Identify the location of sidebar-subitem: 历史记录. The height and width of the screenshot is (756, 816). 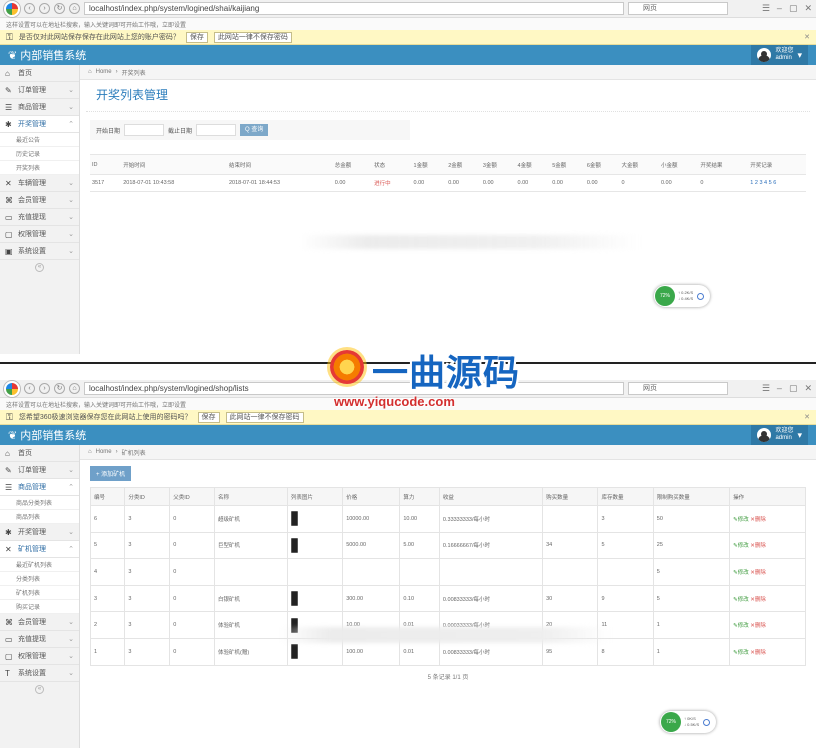
(39, 154).